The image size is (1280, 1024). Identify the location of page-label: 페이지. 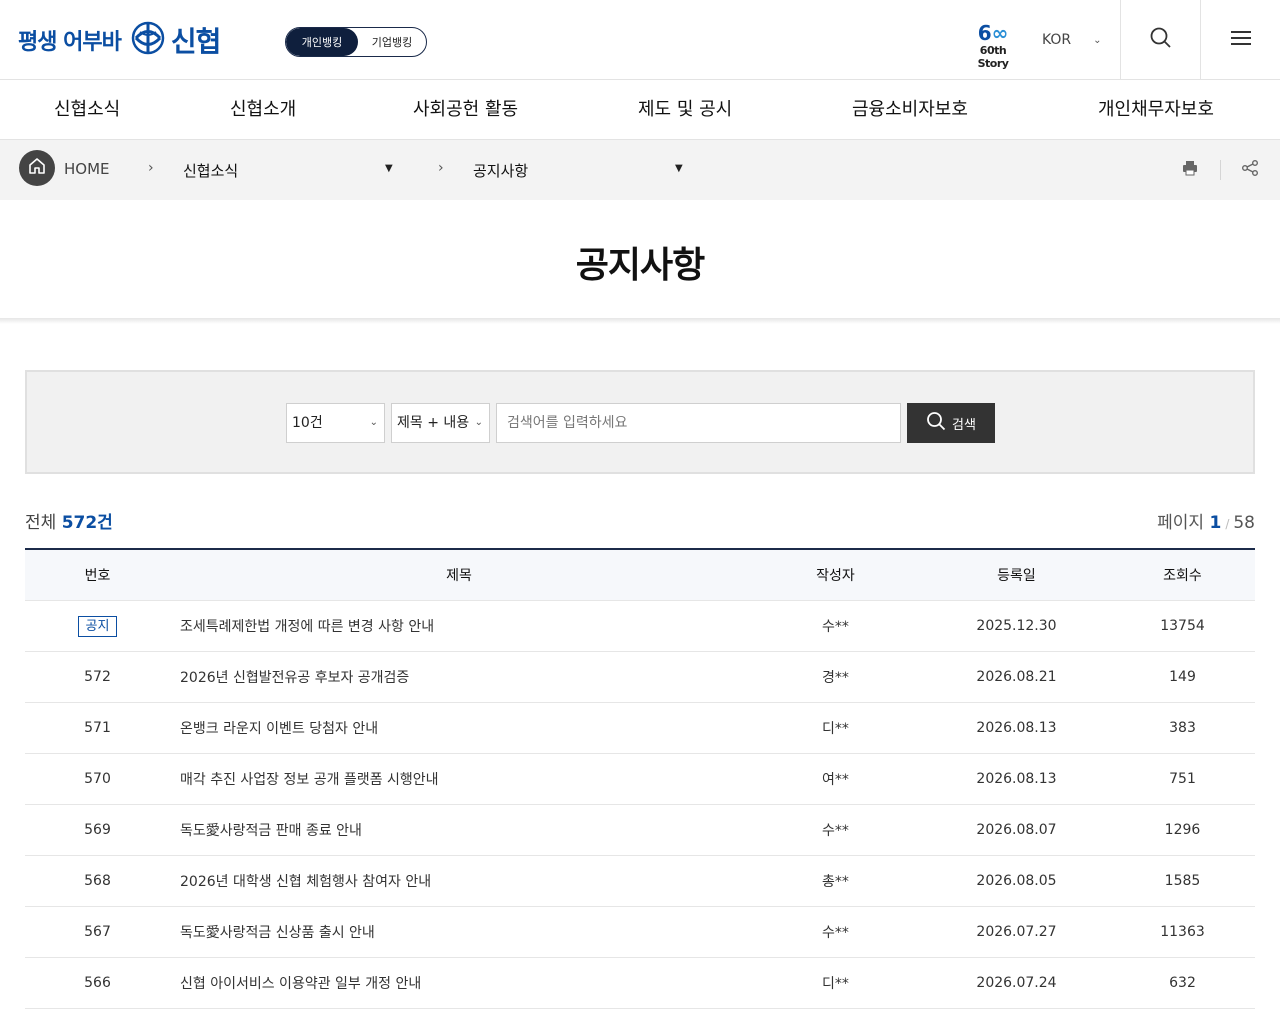
(1181, 523).